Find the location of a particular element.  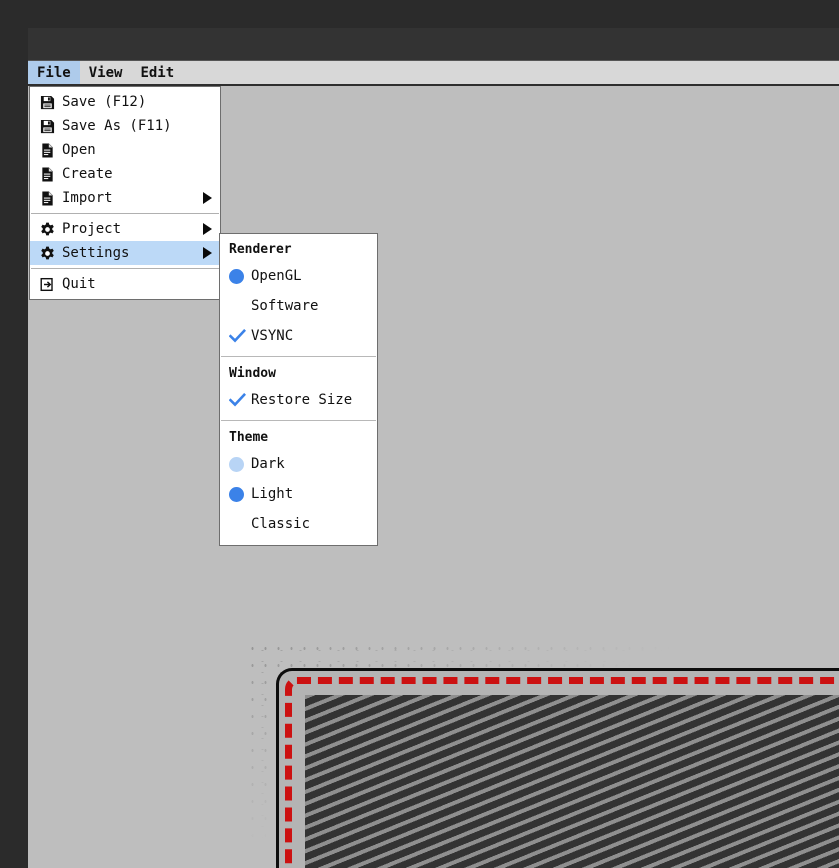

menu-item-open: Open is located at coordinates (125, 150).